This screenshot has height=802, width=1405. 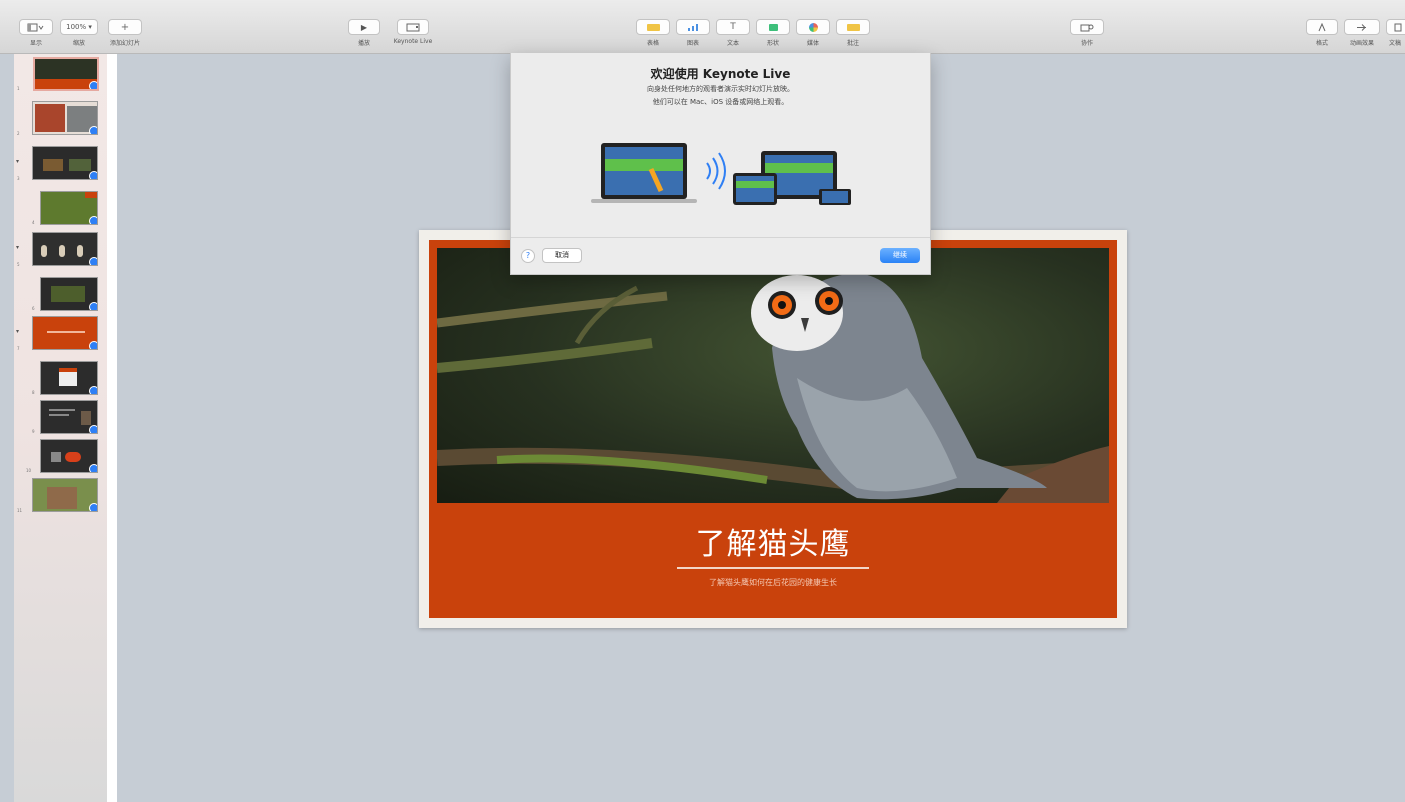 I want to click on view-button, so click(x=36, y=27).